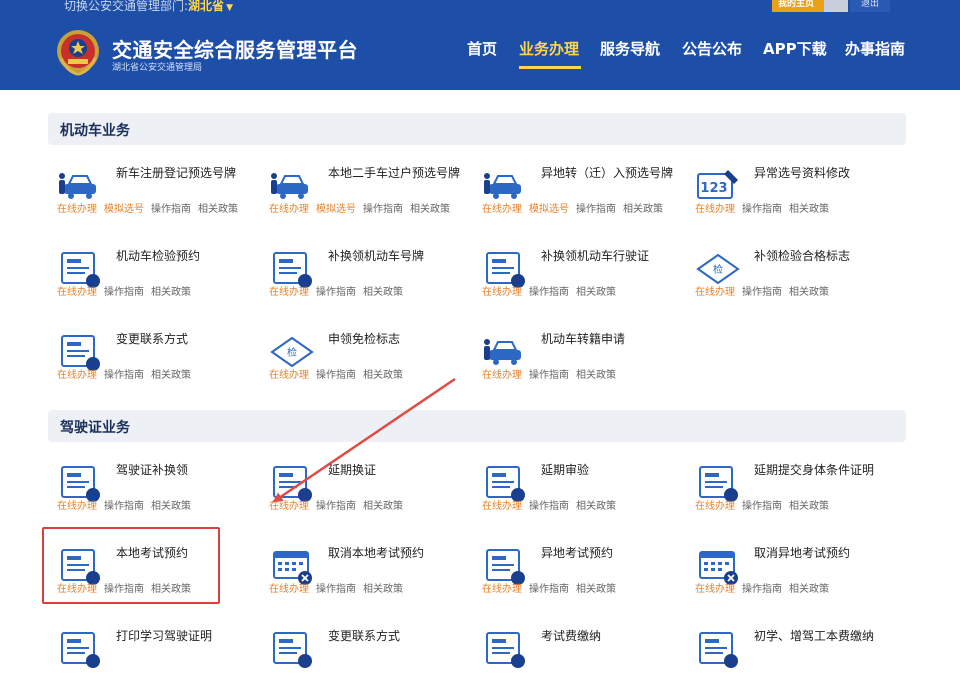 The width and height of the screenshot is (960, 693). Describe the element at coordinates (580, 658) in the screenshot. I see `service-item: 考试费缴纳` at that location.